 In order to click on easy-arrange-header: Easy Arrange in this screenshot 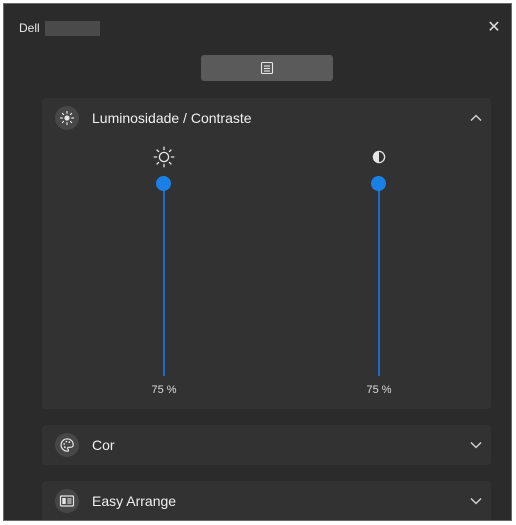, I will do `click(266, 500)`.